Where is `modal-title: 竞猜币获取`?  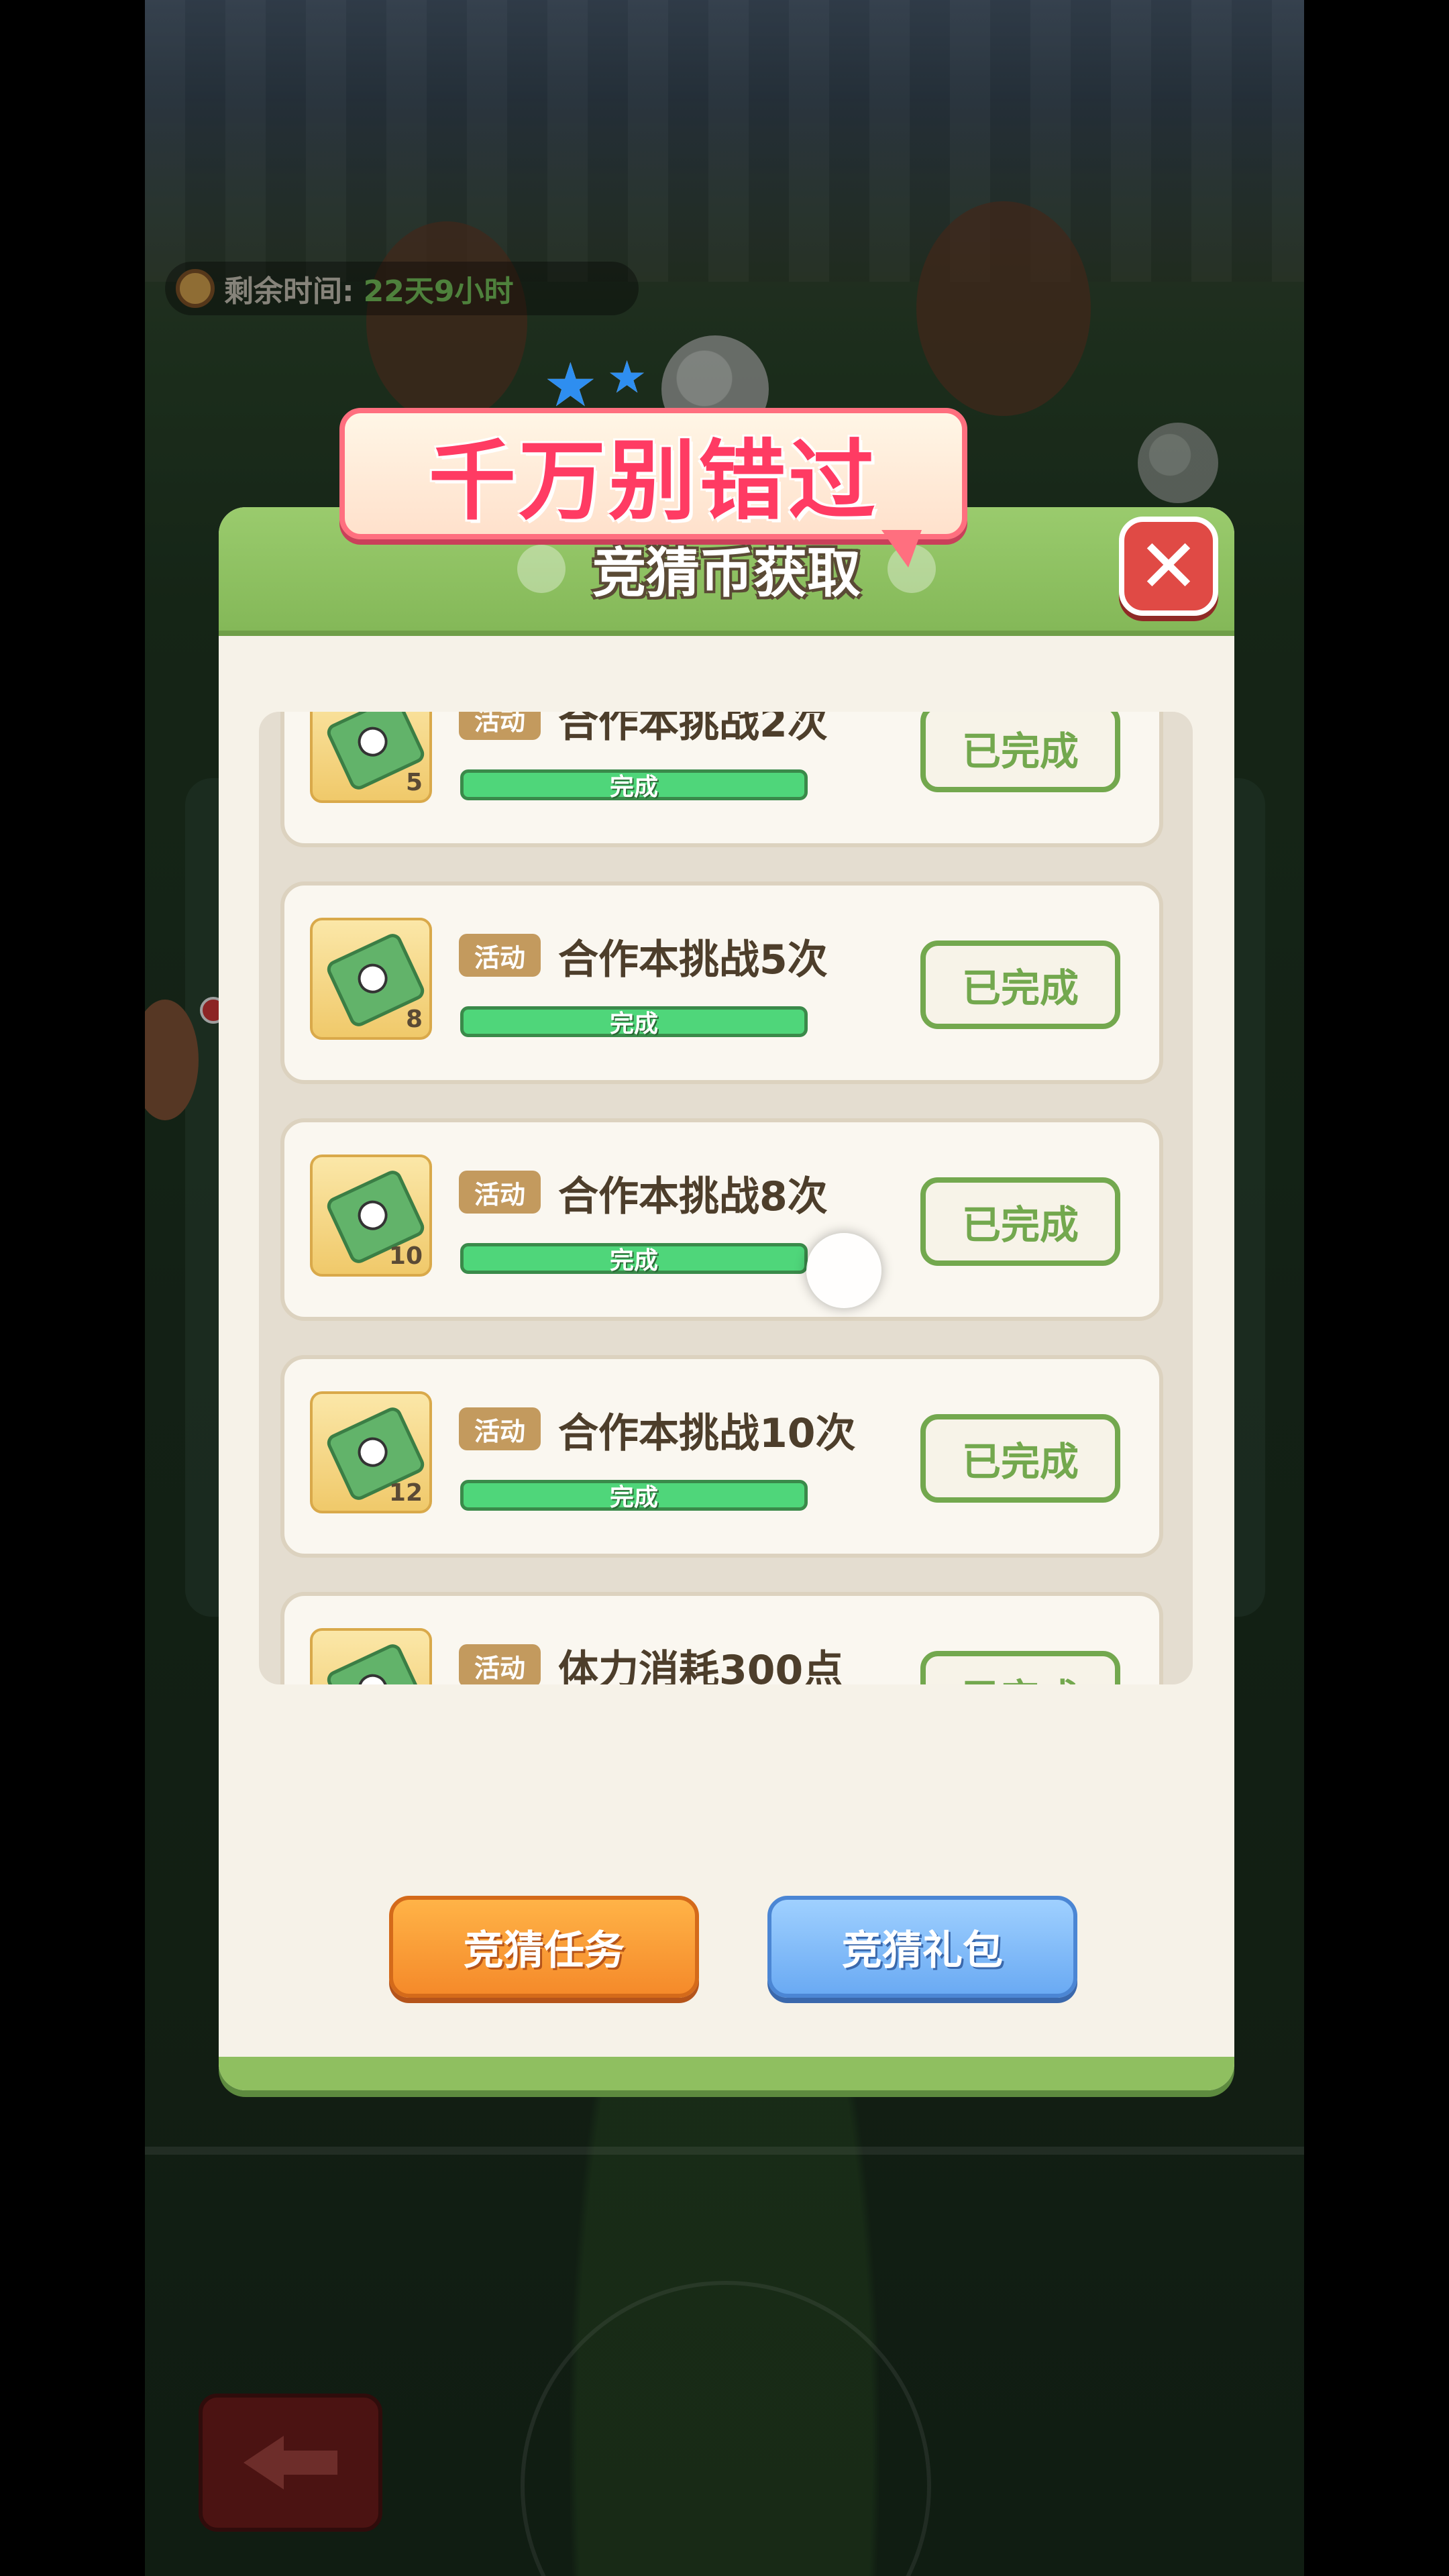
modal-title: 竞猜币获取 is located at coordinates (726, 573).